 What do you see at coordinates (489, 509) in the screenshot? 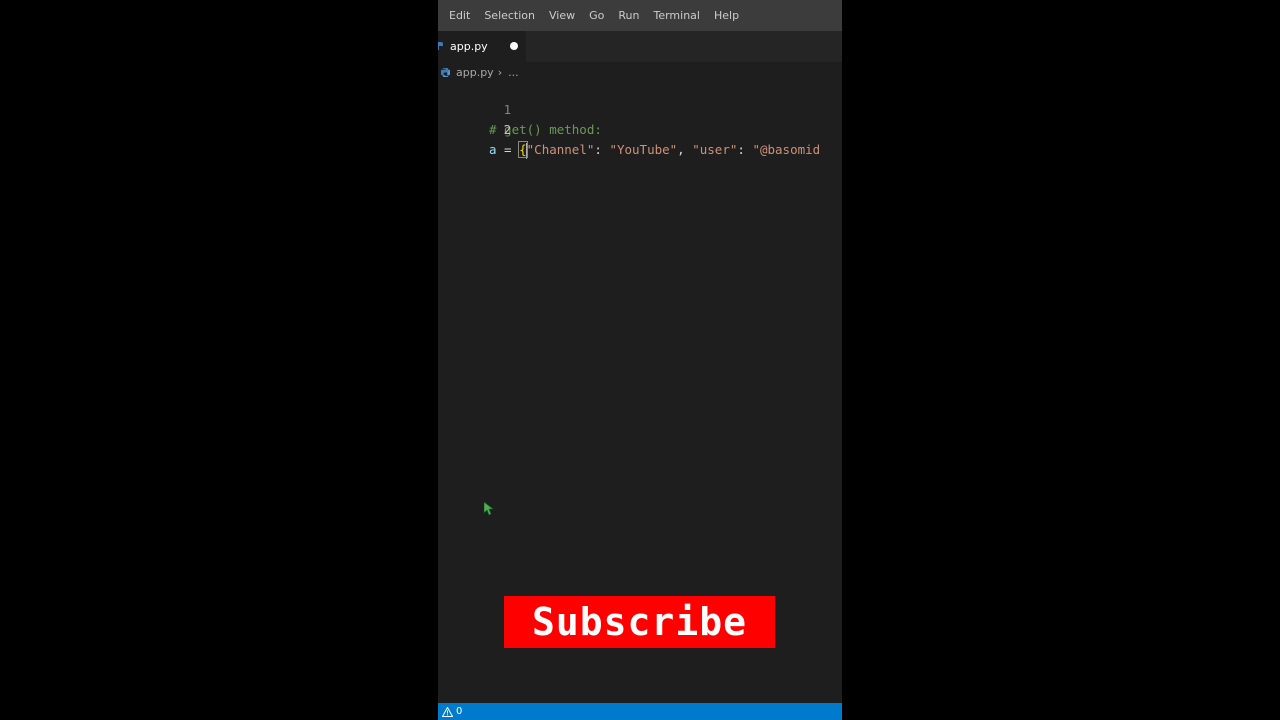
I see `mouse-pointer-icon` at bounding box center [489, 509].